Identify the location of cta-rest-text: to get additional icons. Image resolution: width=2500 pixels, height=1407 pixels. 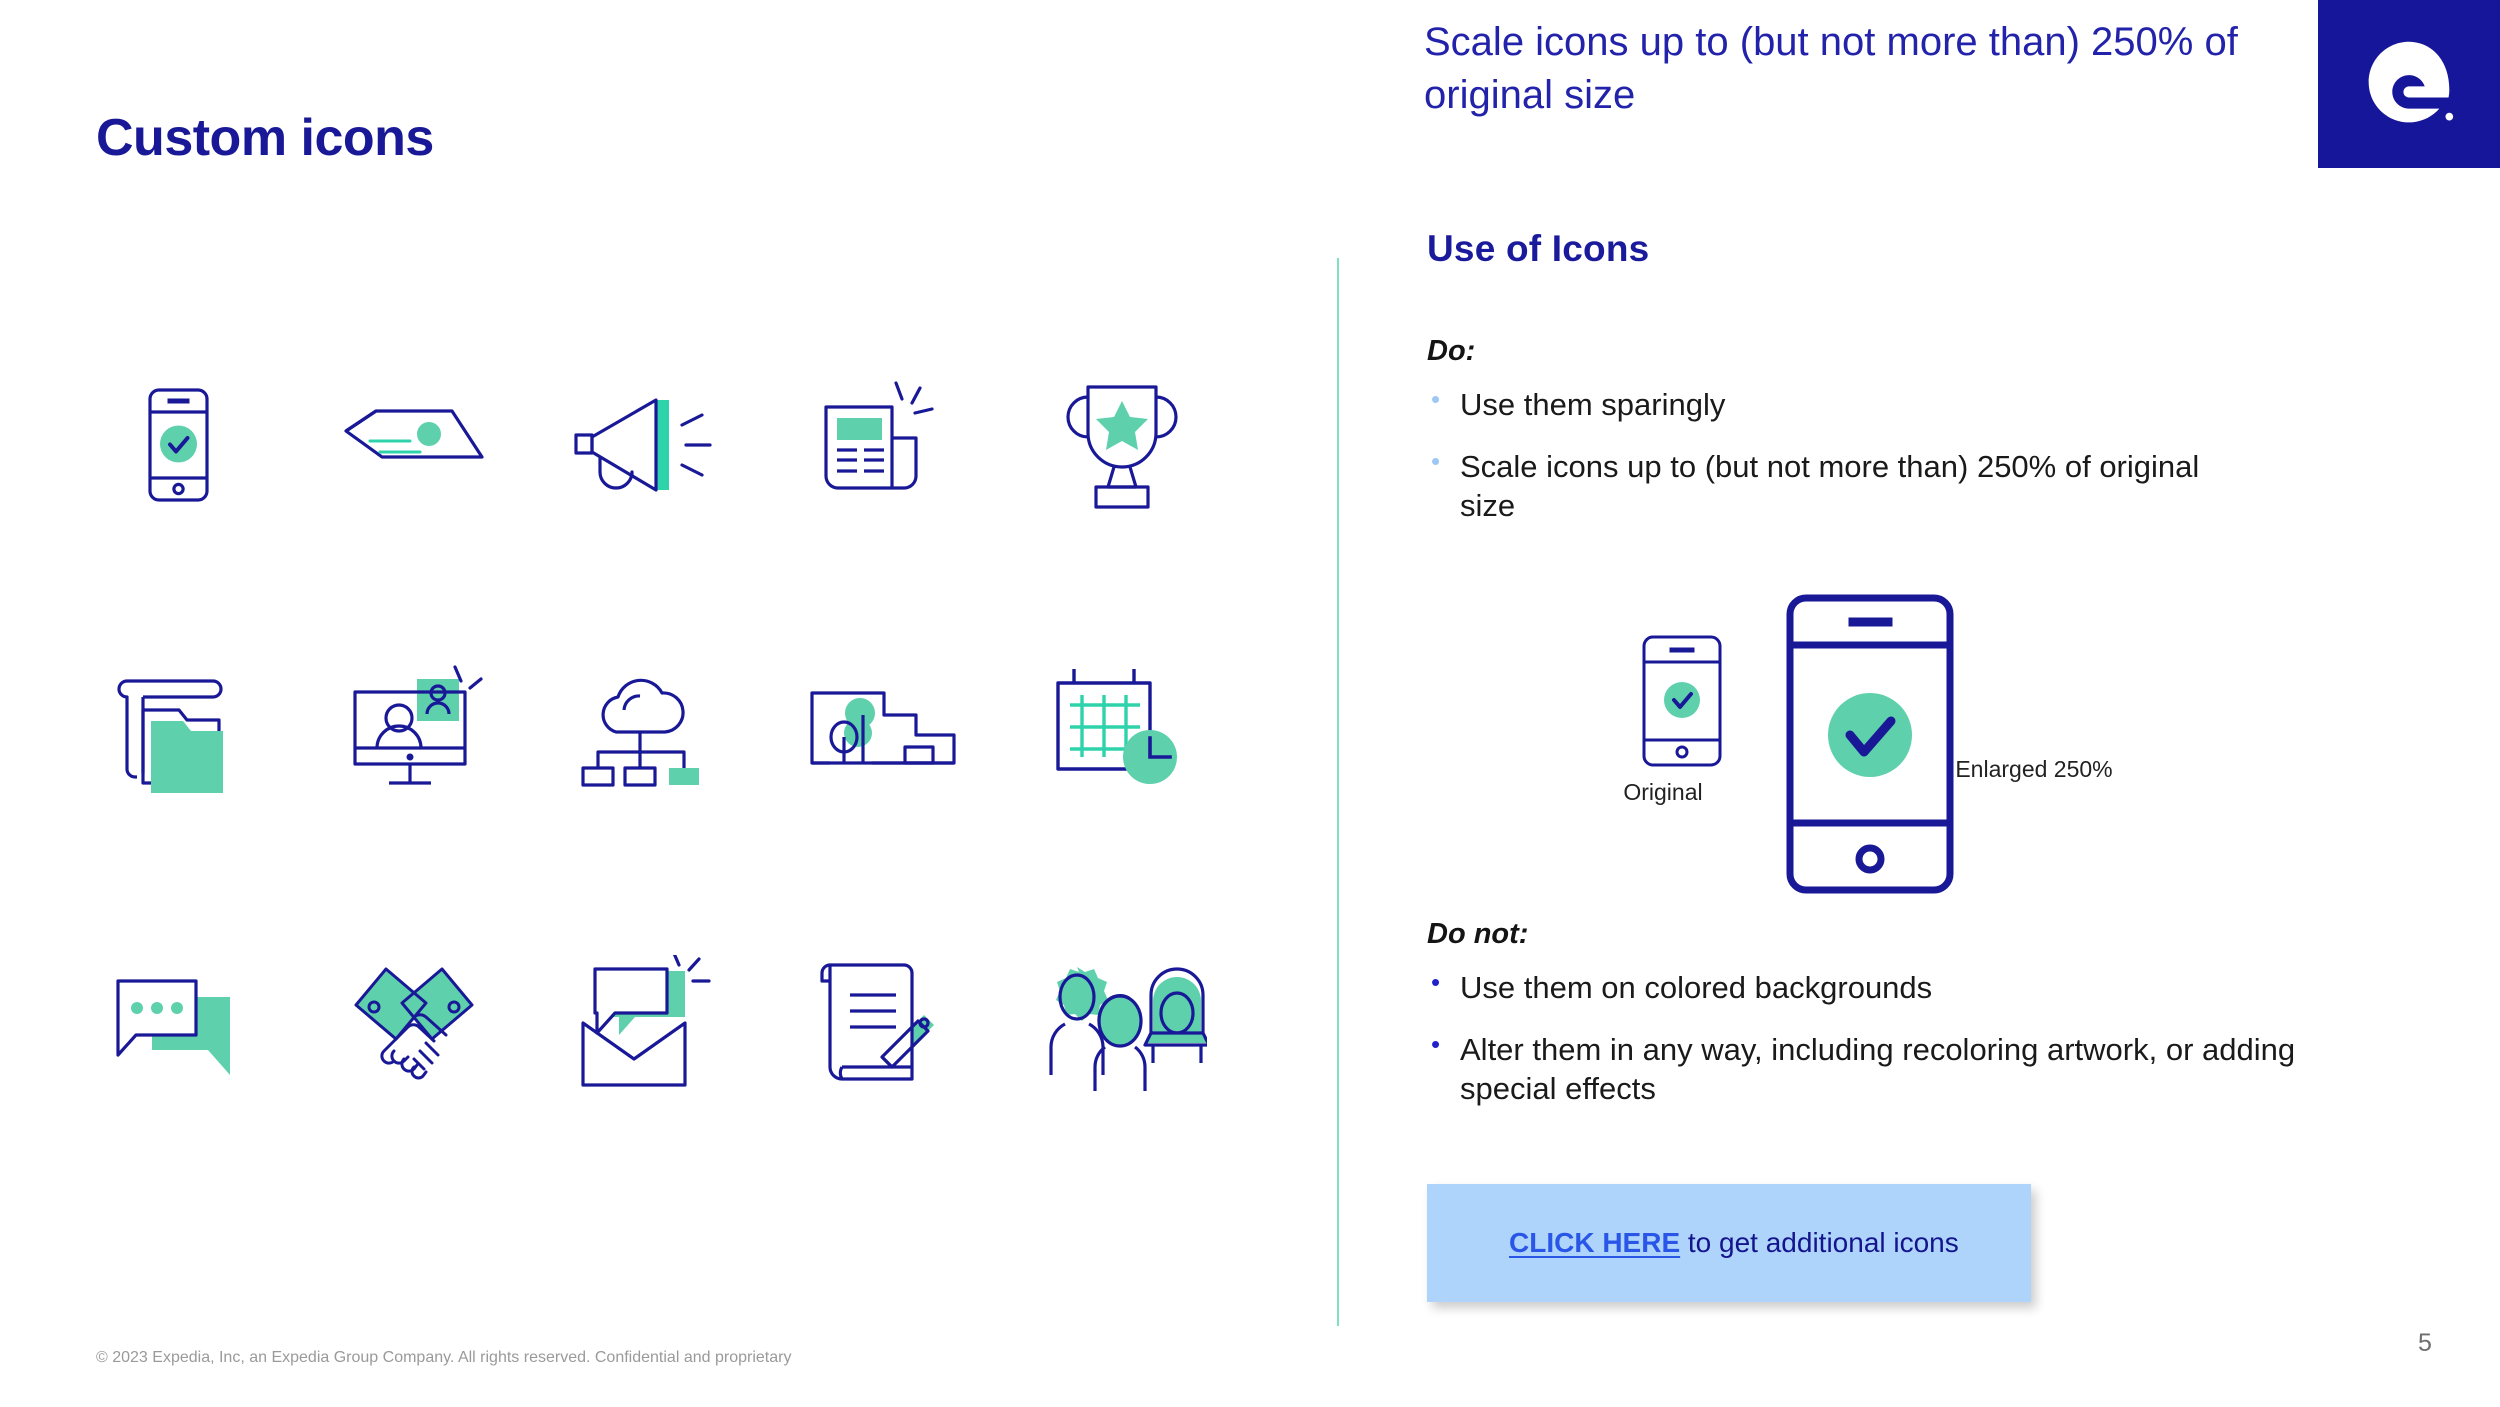
(1819, 1242).